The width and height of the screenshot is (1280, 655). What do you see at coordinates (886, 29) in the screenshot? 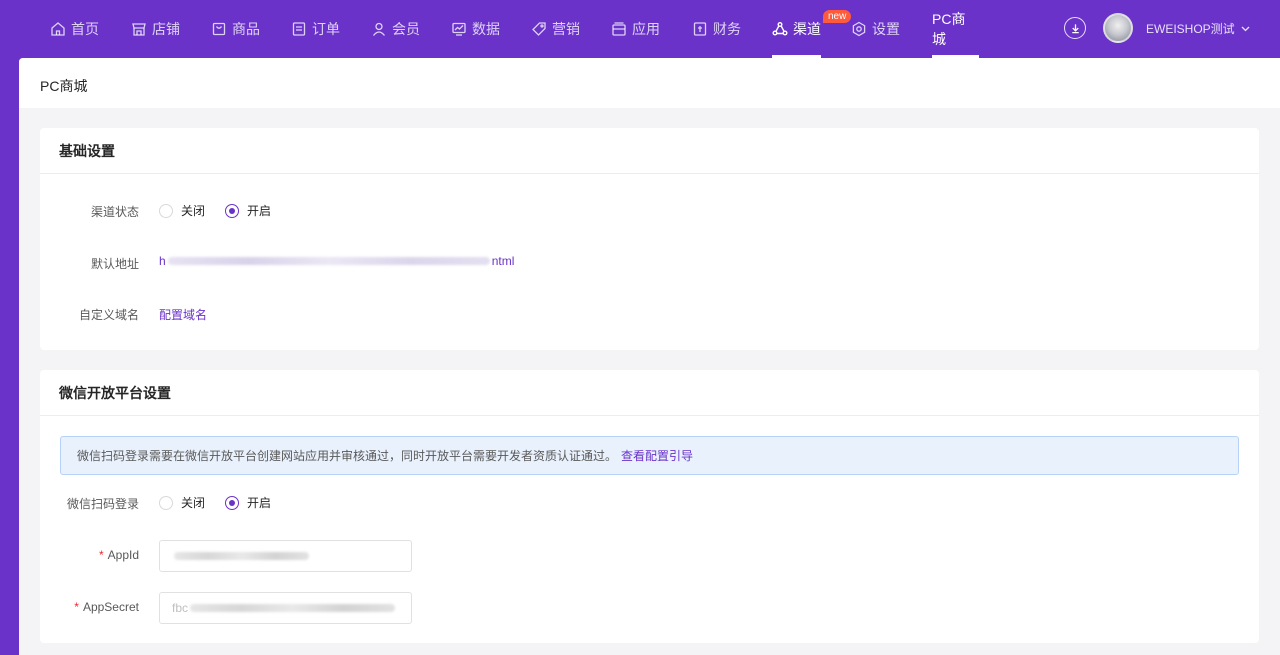
I see `nav-label: 设置` at bounding box center [886, 29].